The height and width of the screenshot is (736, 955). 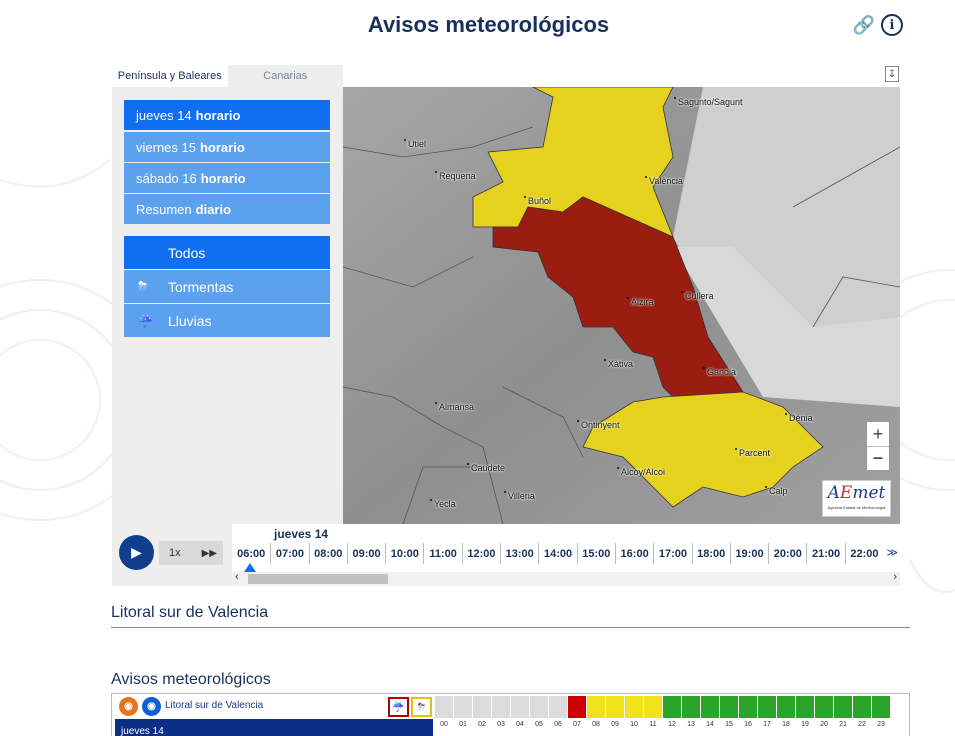 I want to click on day-label: viernes 15, so click(x=166, y=147).